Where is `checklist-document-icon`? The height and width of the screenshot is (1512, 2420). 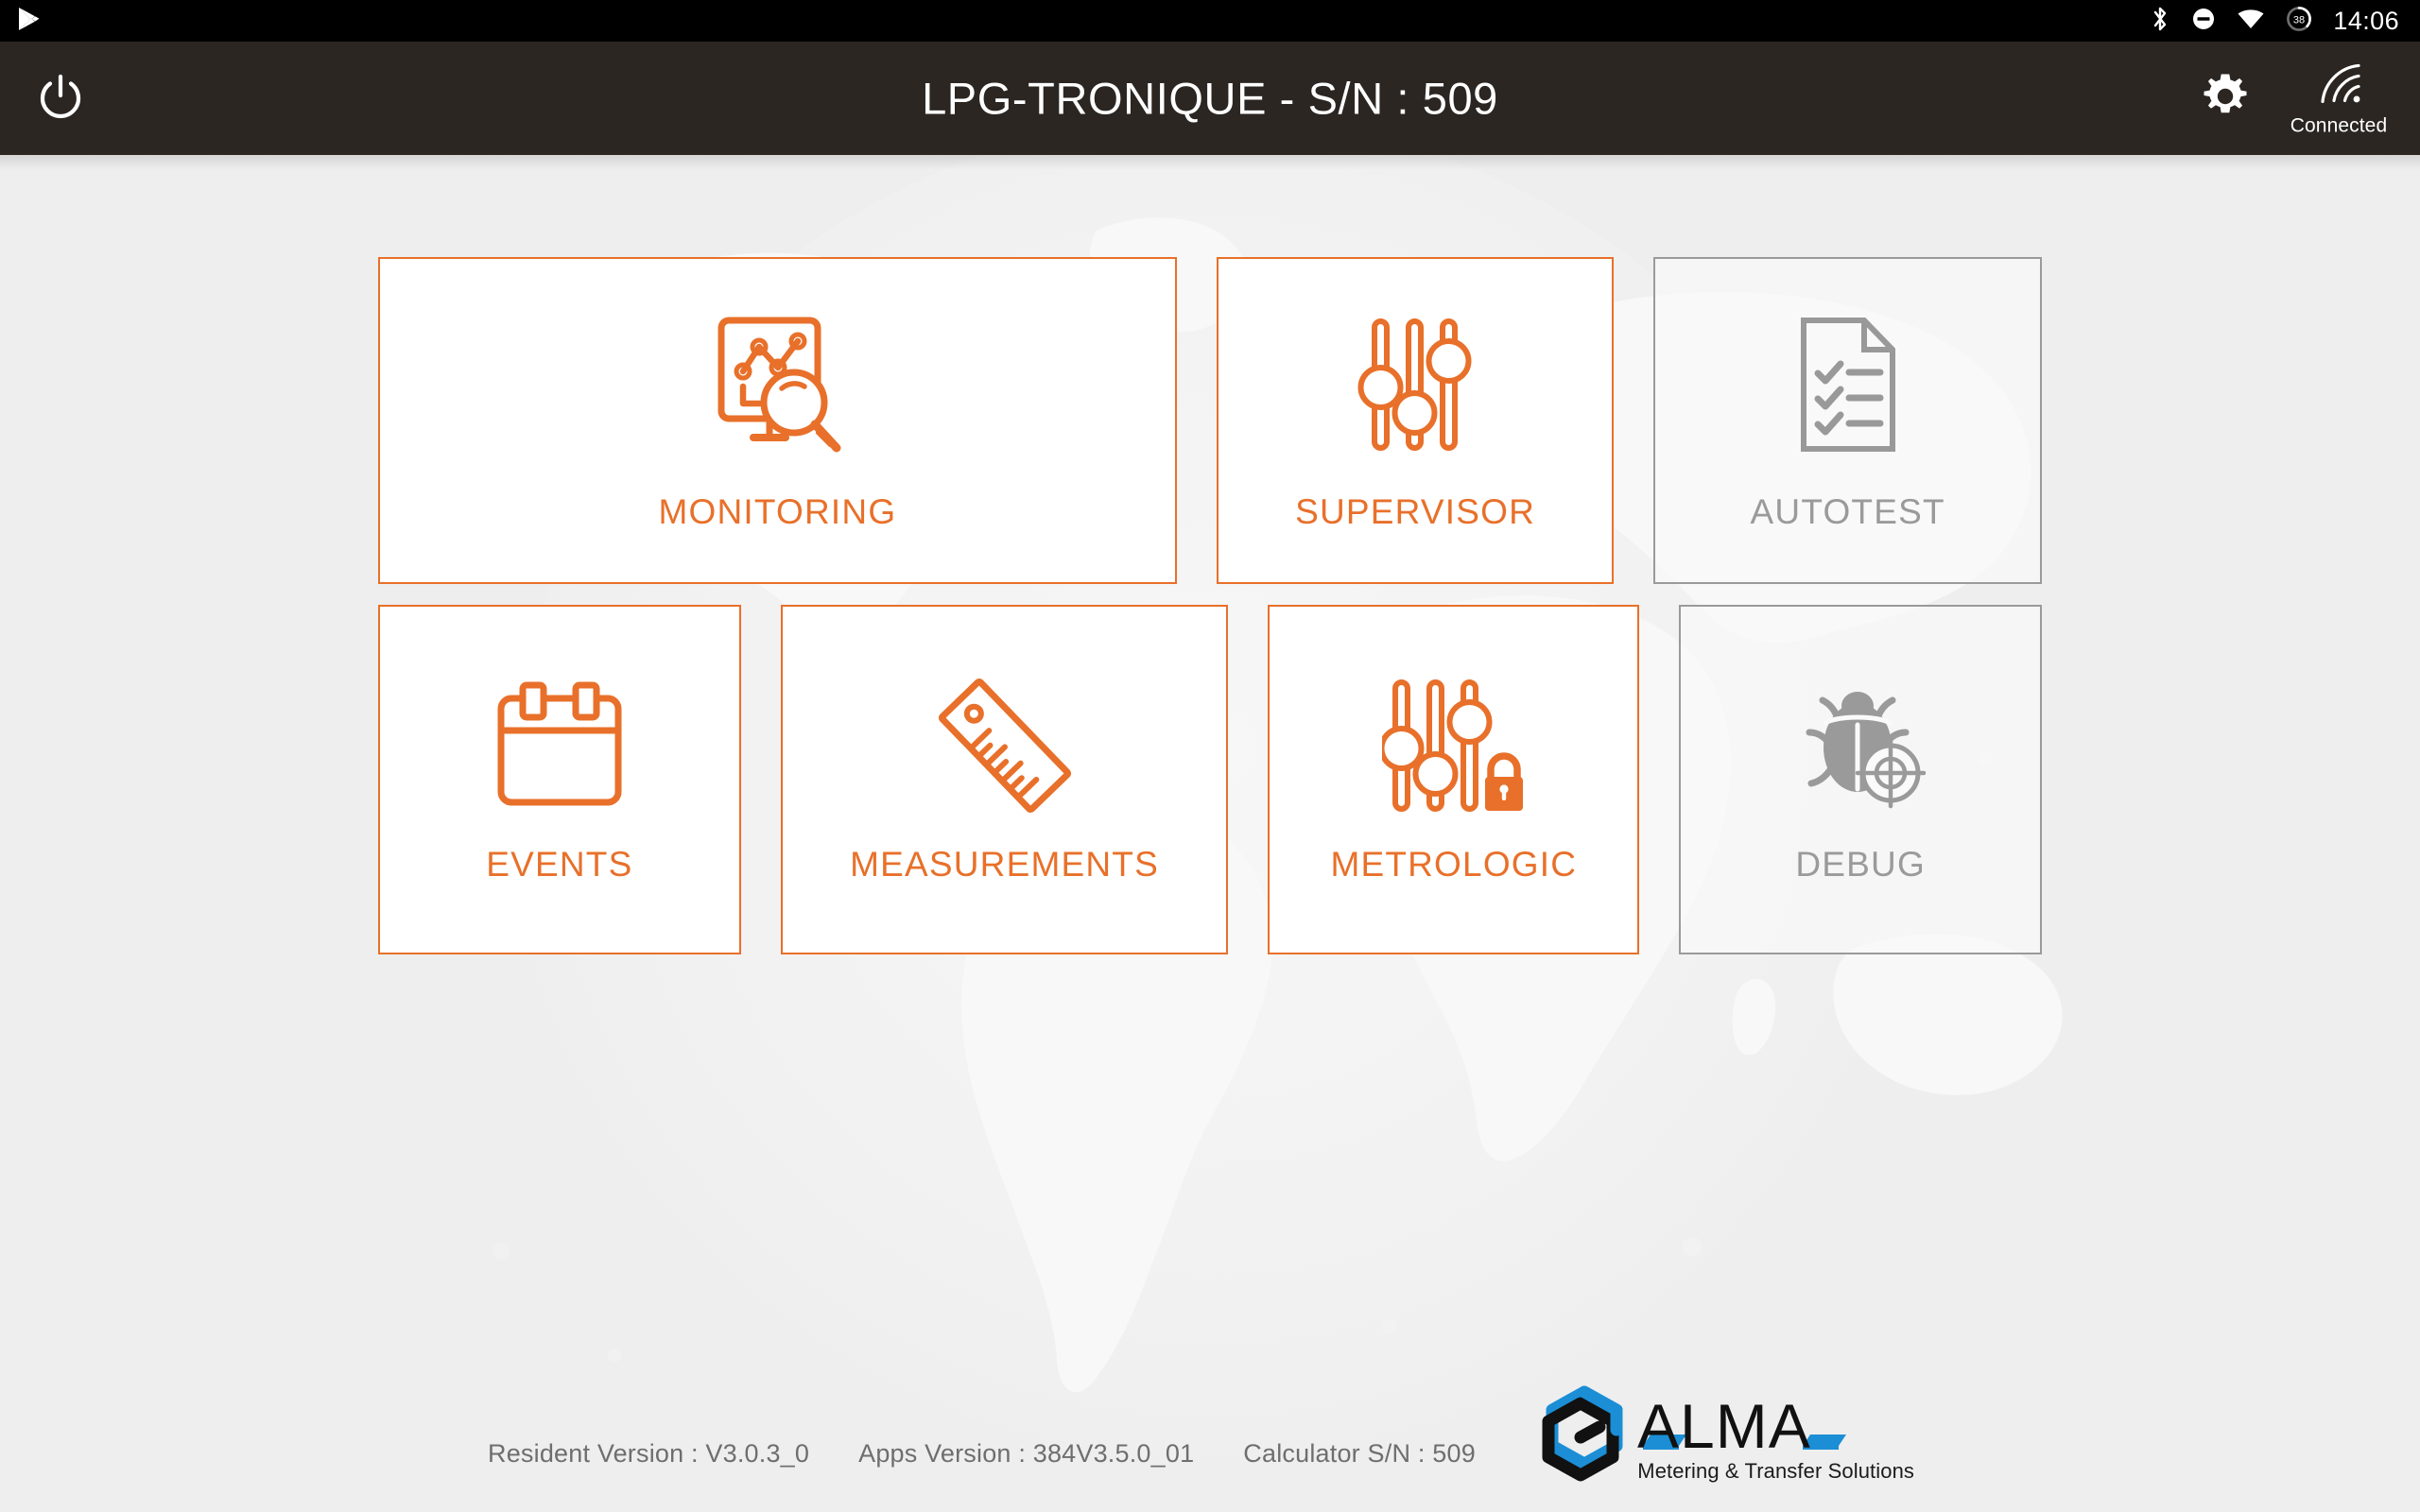
checklist-document-icon is located at coordinates (1848, 384).